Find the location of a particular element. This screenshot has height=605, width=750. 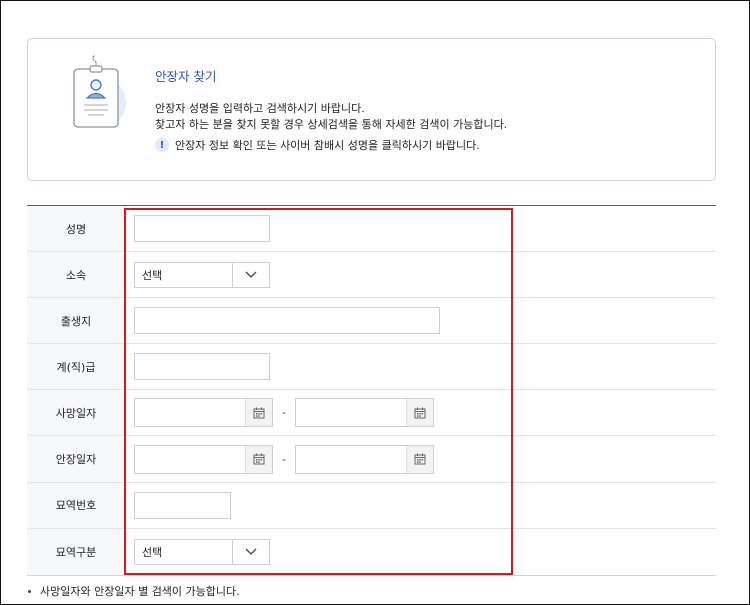

name-label: 성명 is located at coordinates (76, 229).